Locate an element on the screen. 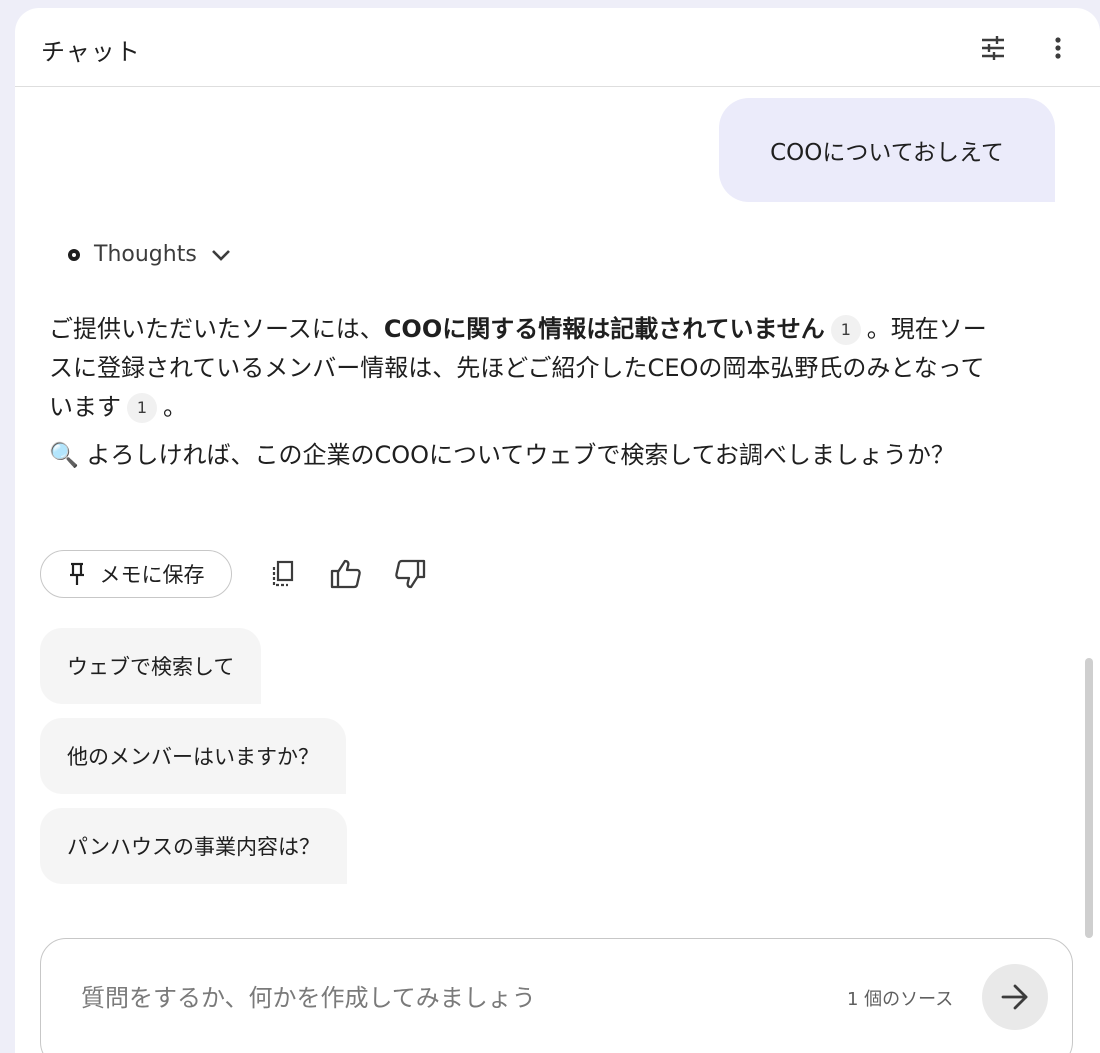  answer-paragraph: 🔍 よろしければ、この企業のCOOについてウェブで検索してお調べしましょうか？ is located at coordinates (502, 455).